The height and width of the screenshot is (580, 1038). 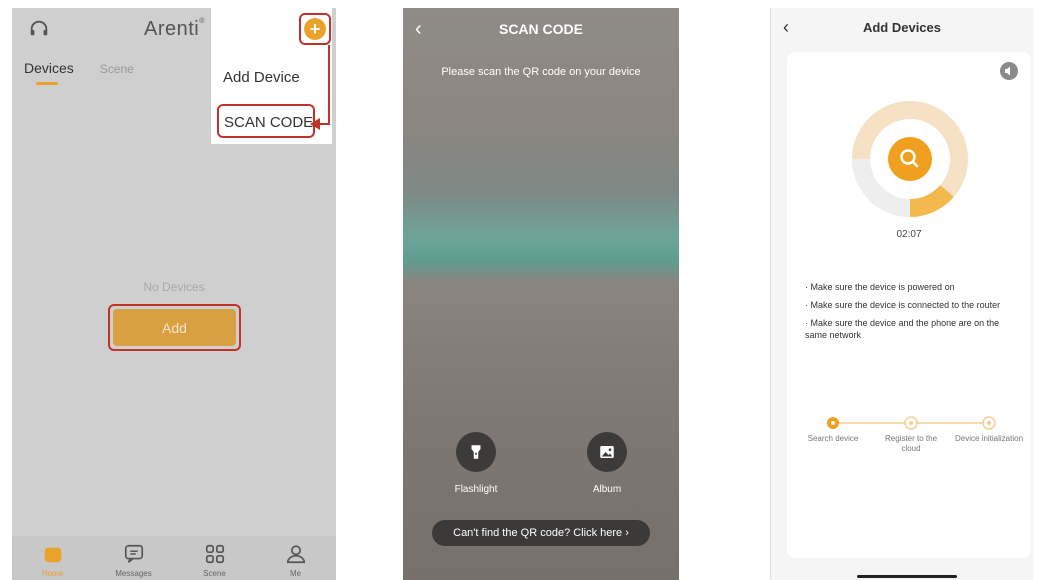 I want to click on plus-icon: +, so click(x=315, y=29).